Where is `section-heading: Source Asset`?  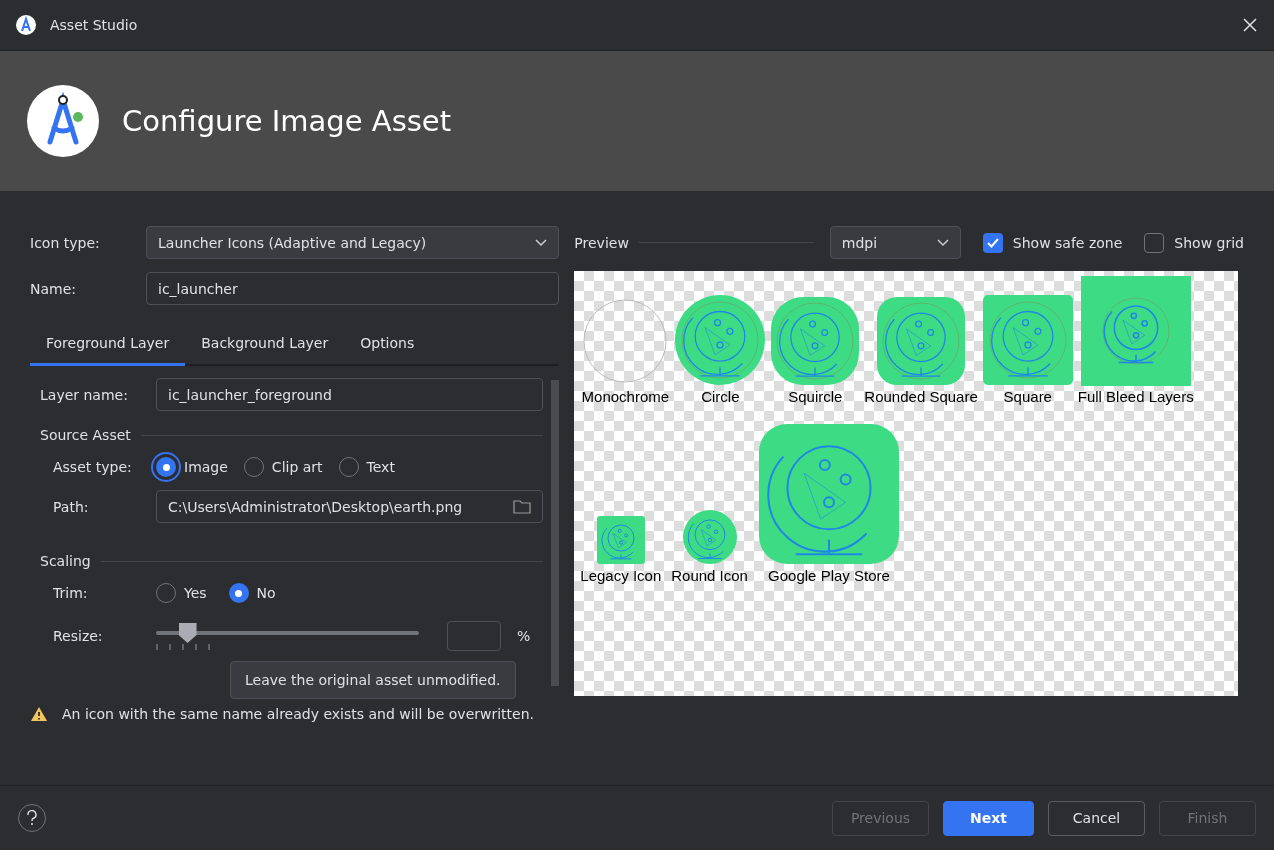 section-heading: Source Asset is located at coordinates (85, 435).